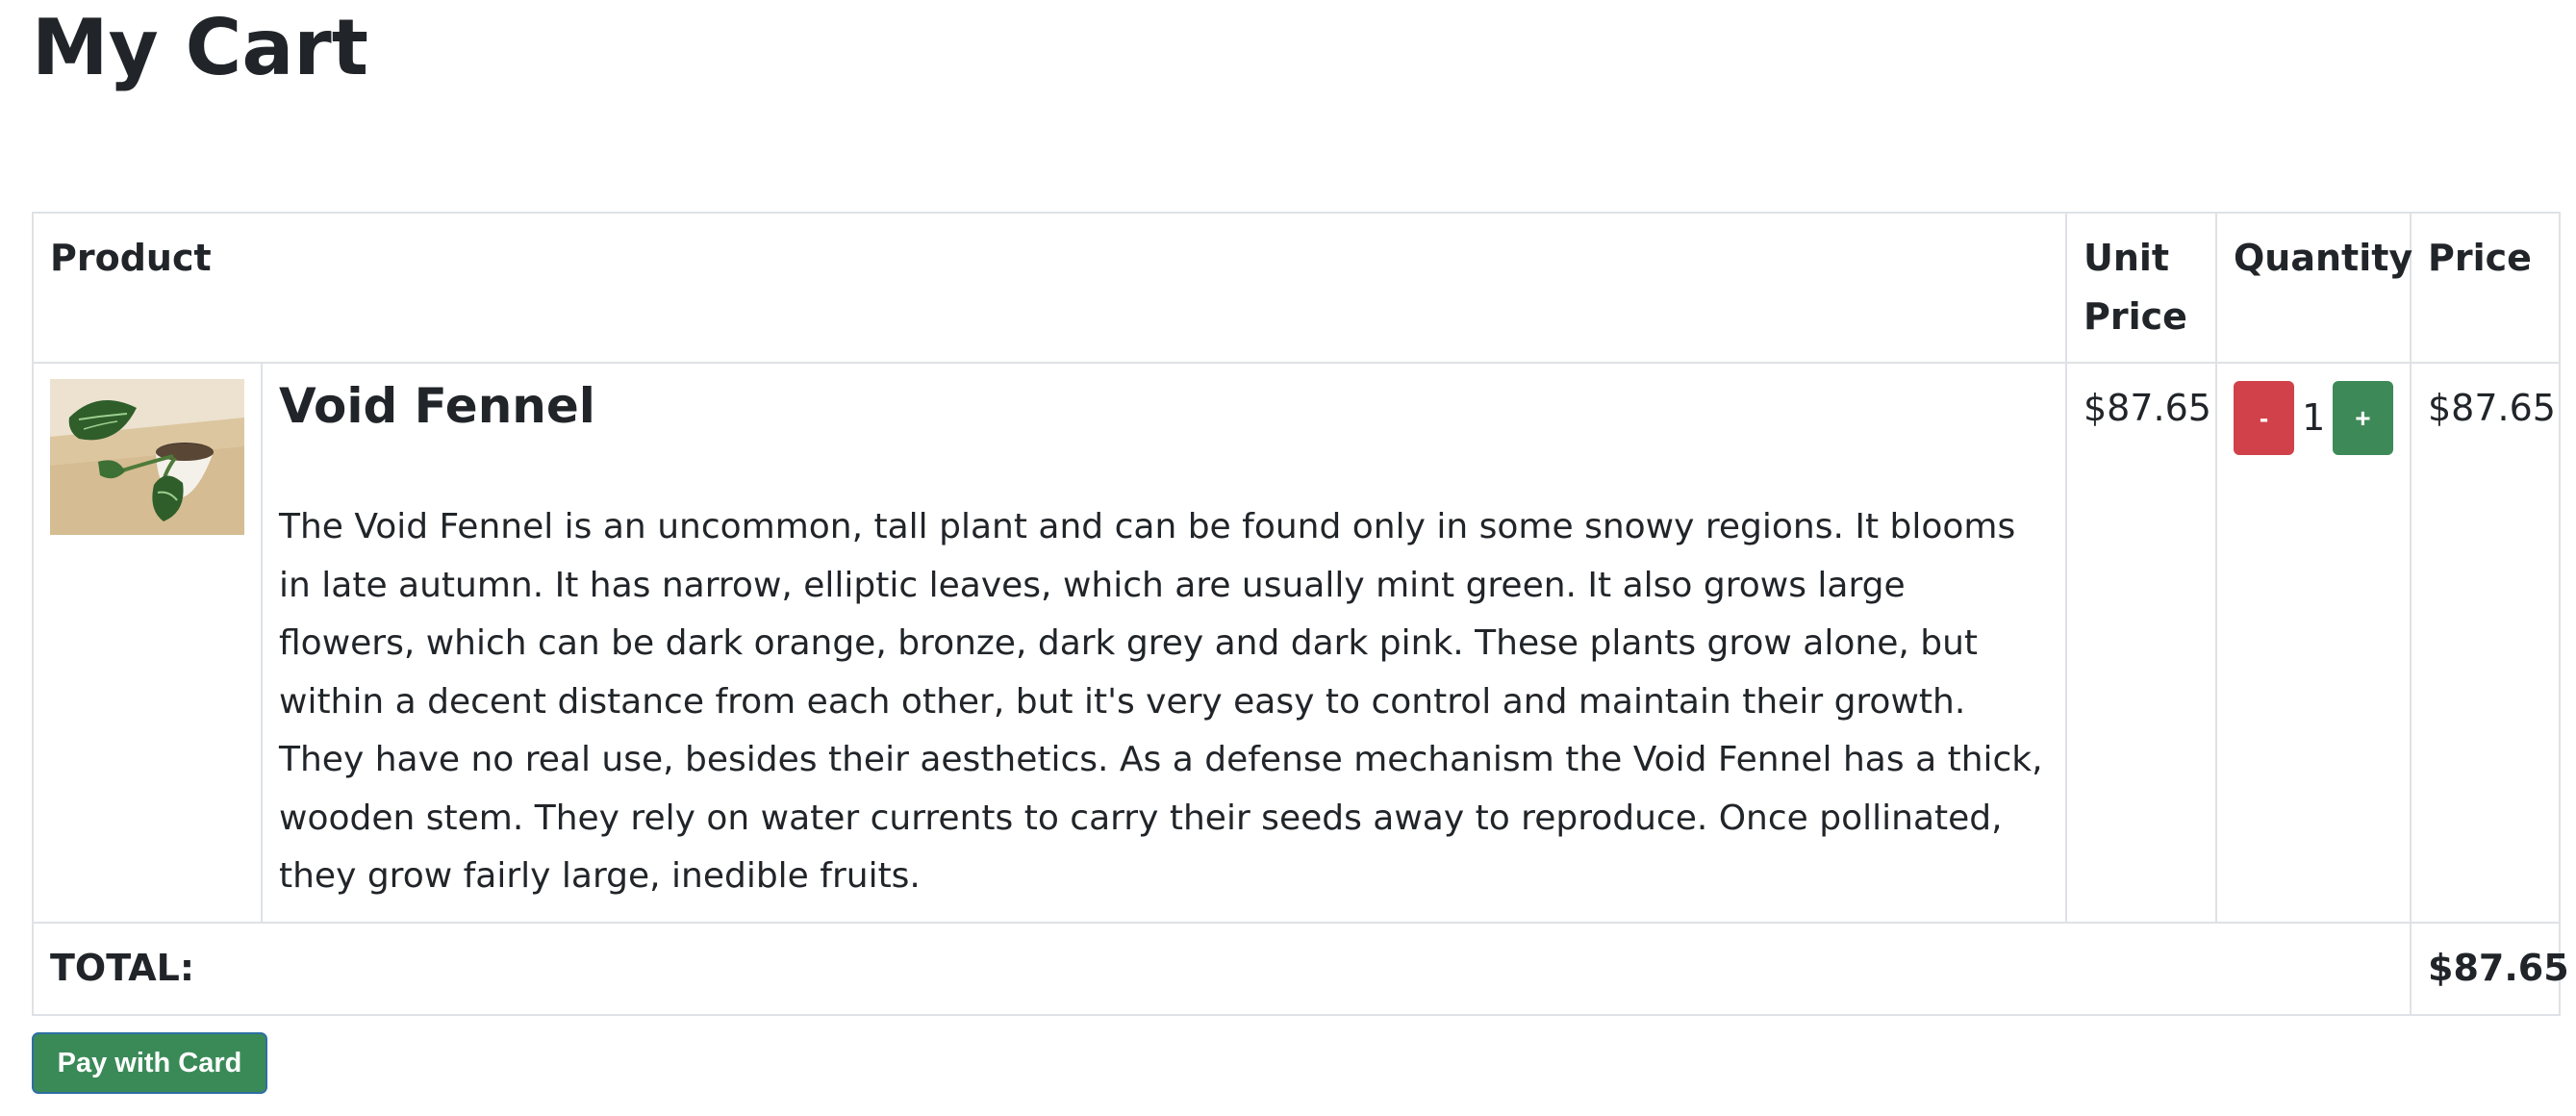  What do you see at coordinates (2313, 643) in the screenshot?
I see `quantity-cell: - 1 +` at bounding box center [2313, 643].